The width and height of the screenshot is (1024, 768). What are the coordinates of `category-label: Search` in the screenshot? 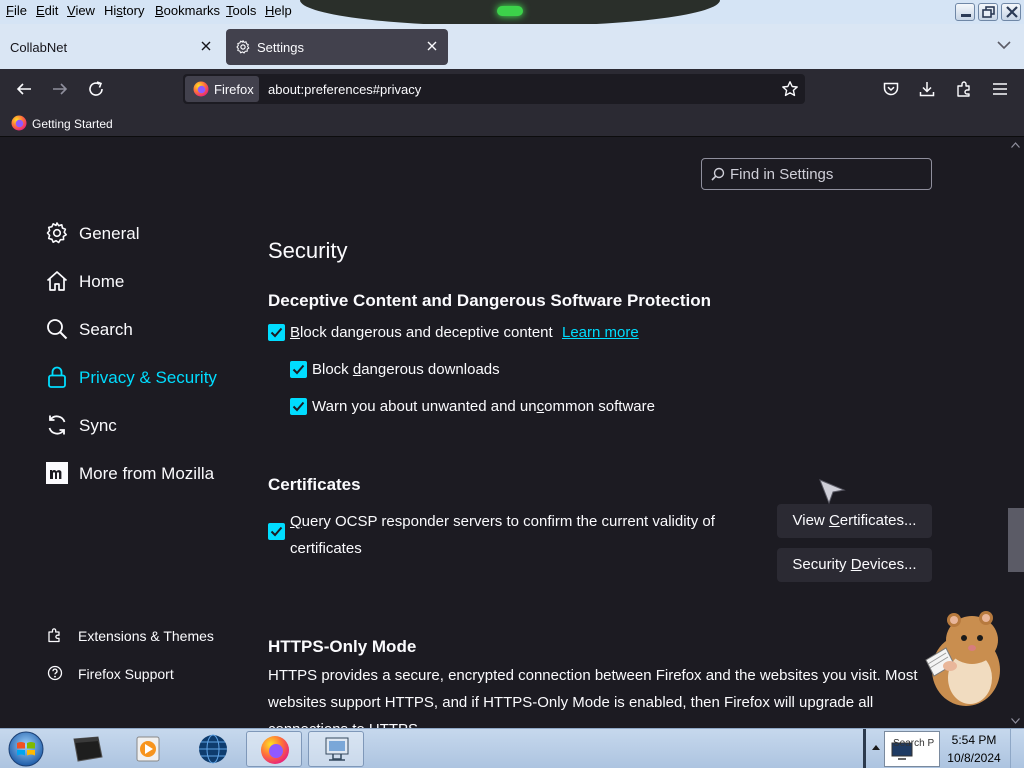 It's located at (106, 329).